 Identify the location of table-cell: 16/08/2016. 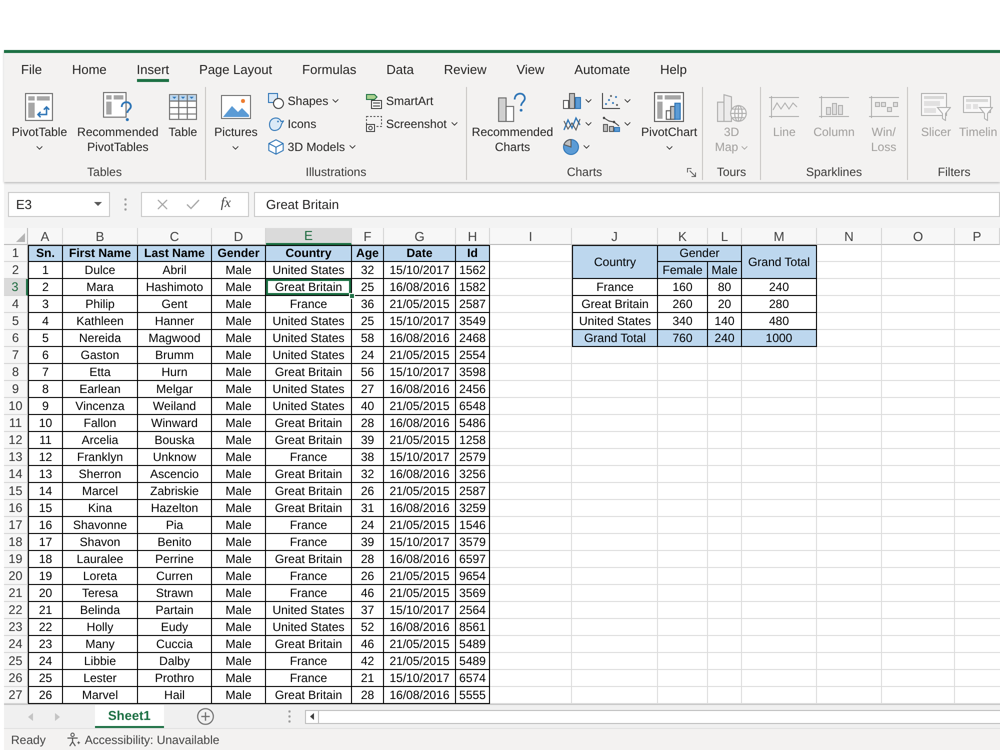
(420, 423).